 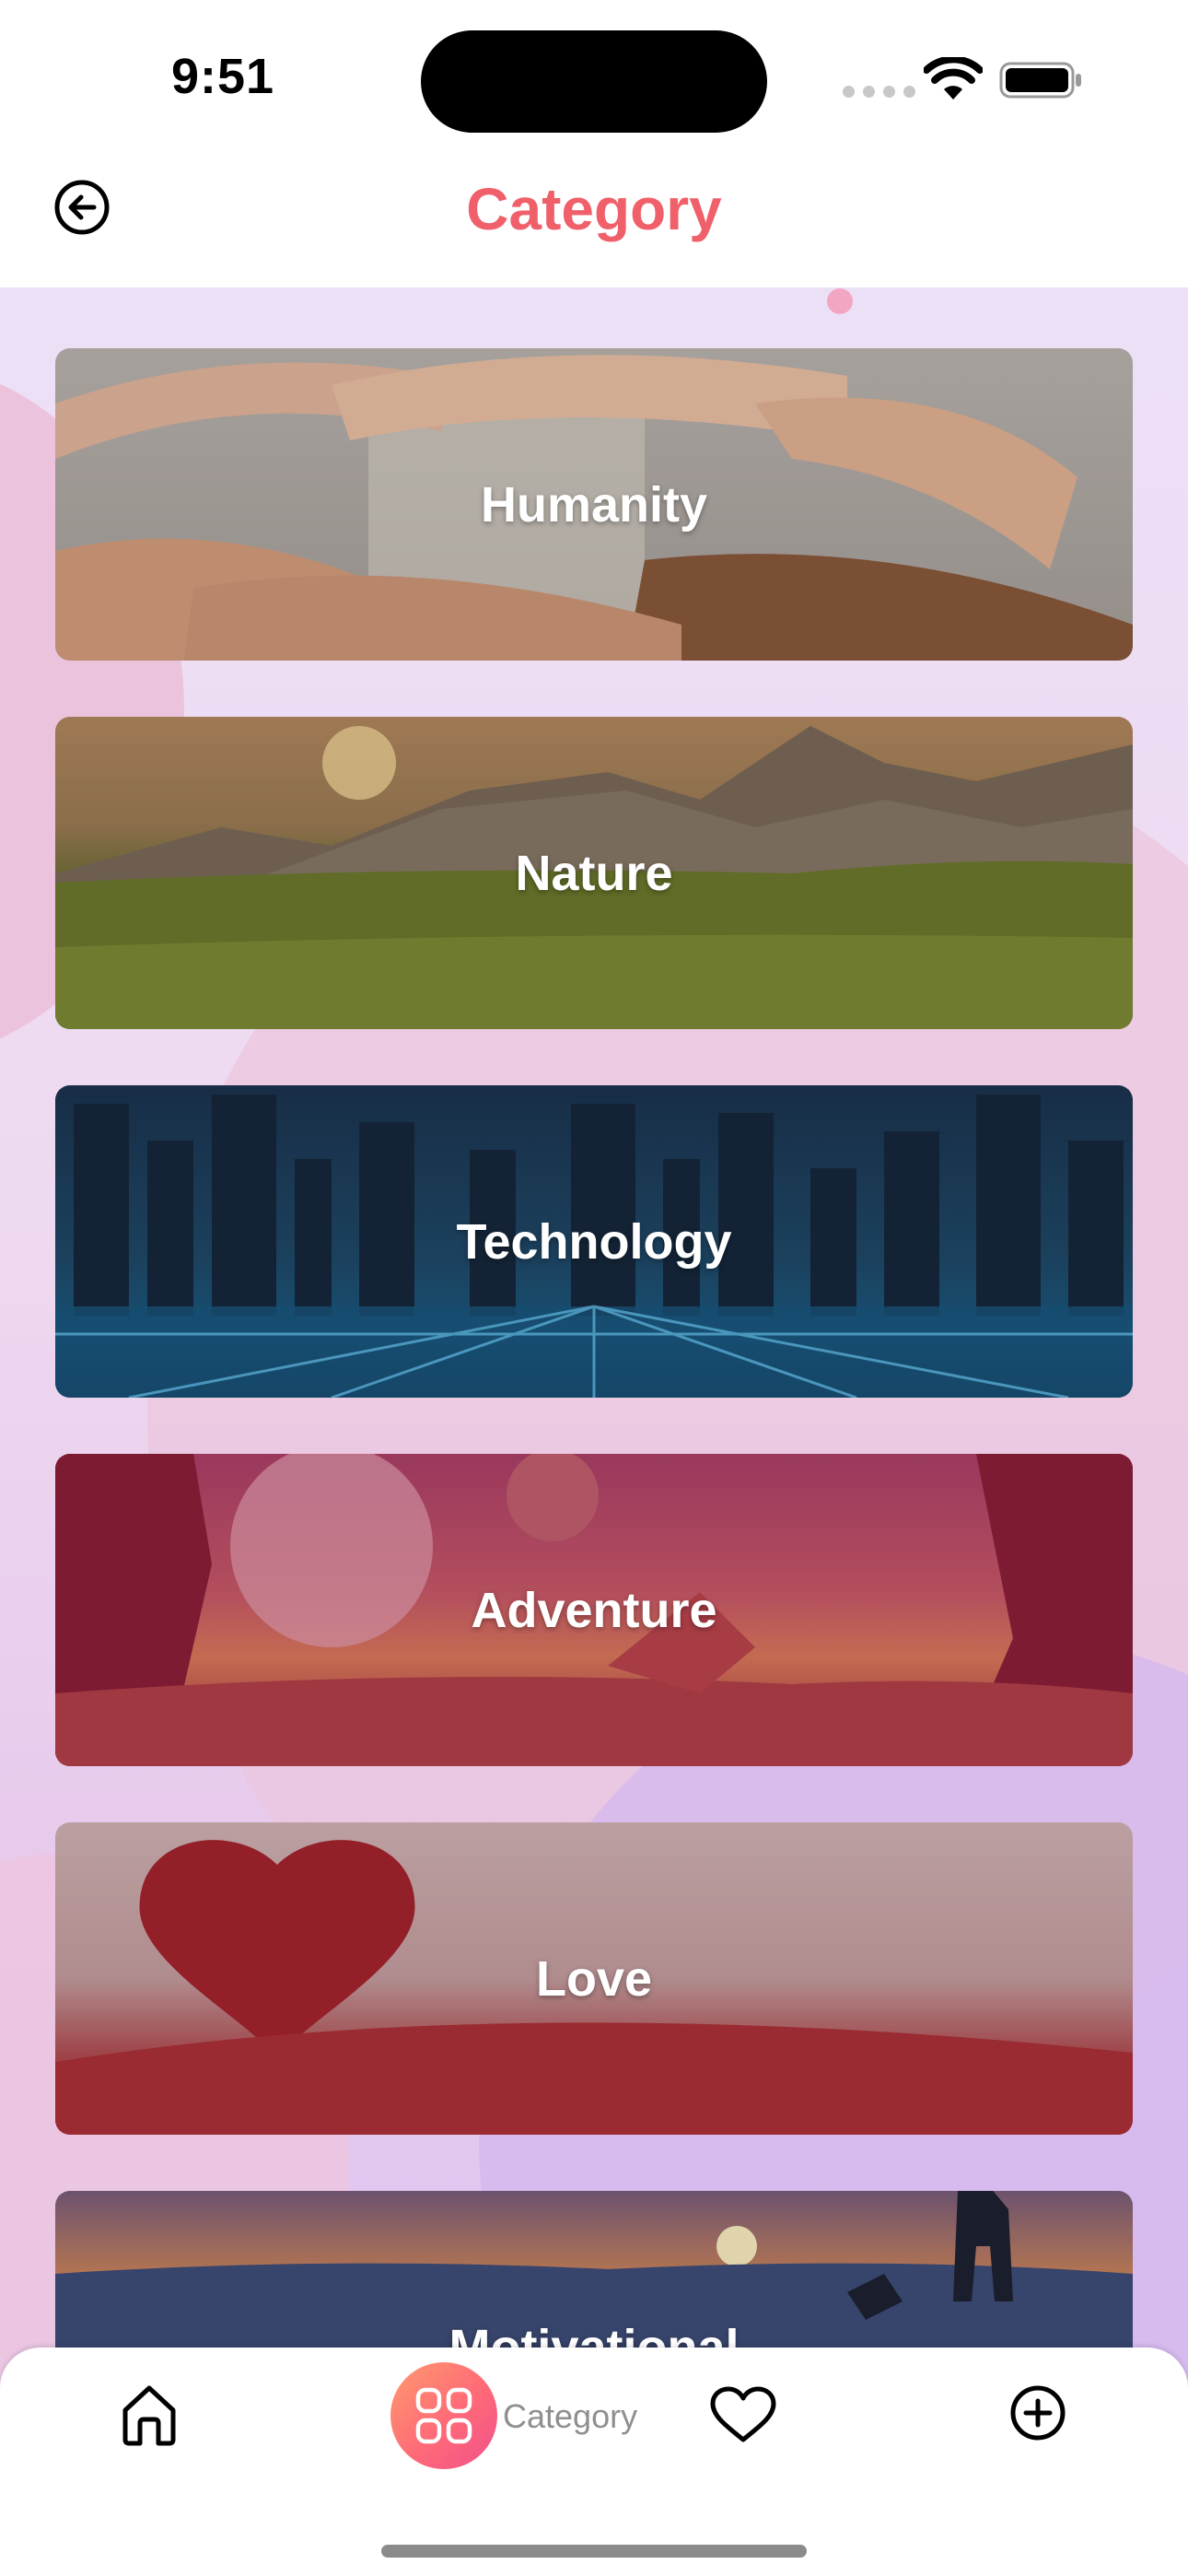 What do you see at coordinates (570, 2416) in the screenshot?
I see `tab-category-label: Category` at bounding box center [570, 2416].